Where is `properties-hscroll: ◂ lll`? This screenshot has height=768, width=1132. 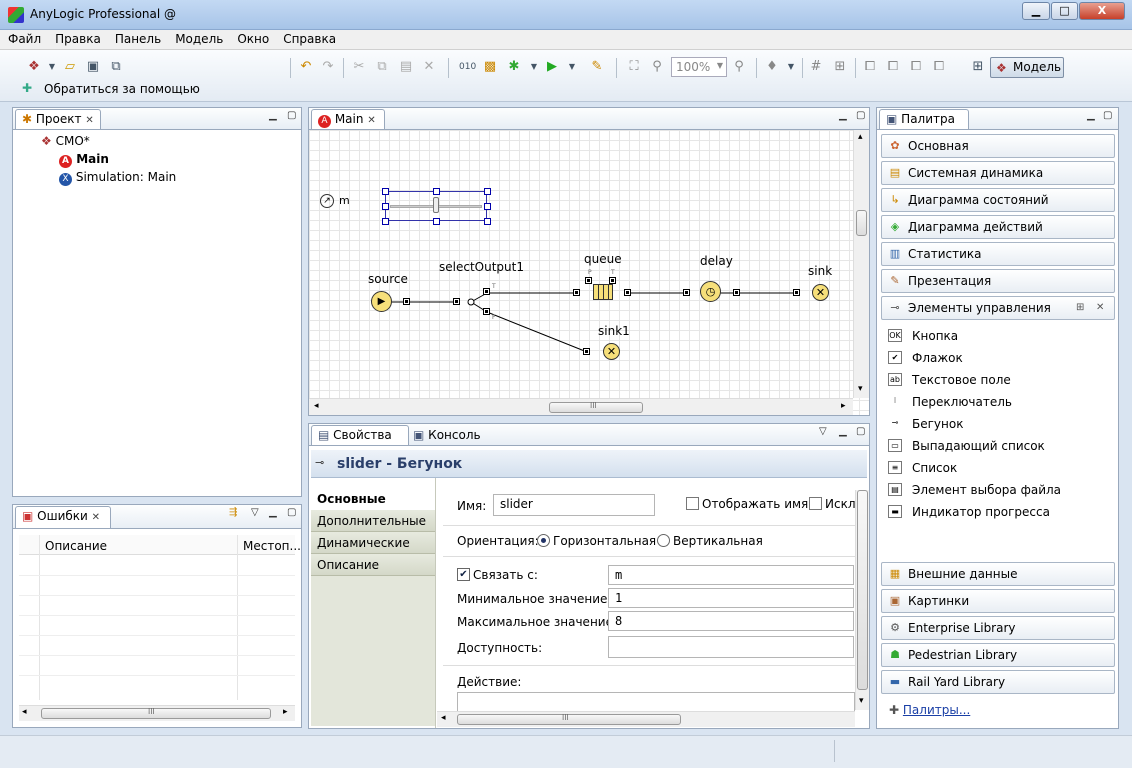 properties-hscroll: ◂ lll is located at coordinates (646, 719).